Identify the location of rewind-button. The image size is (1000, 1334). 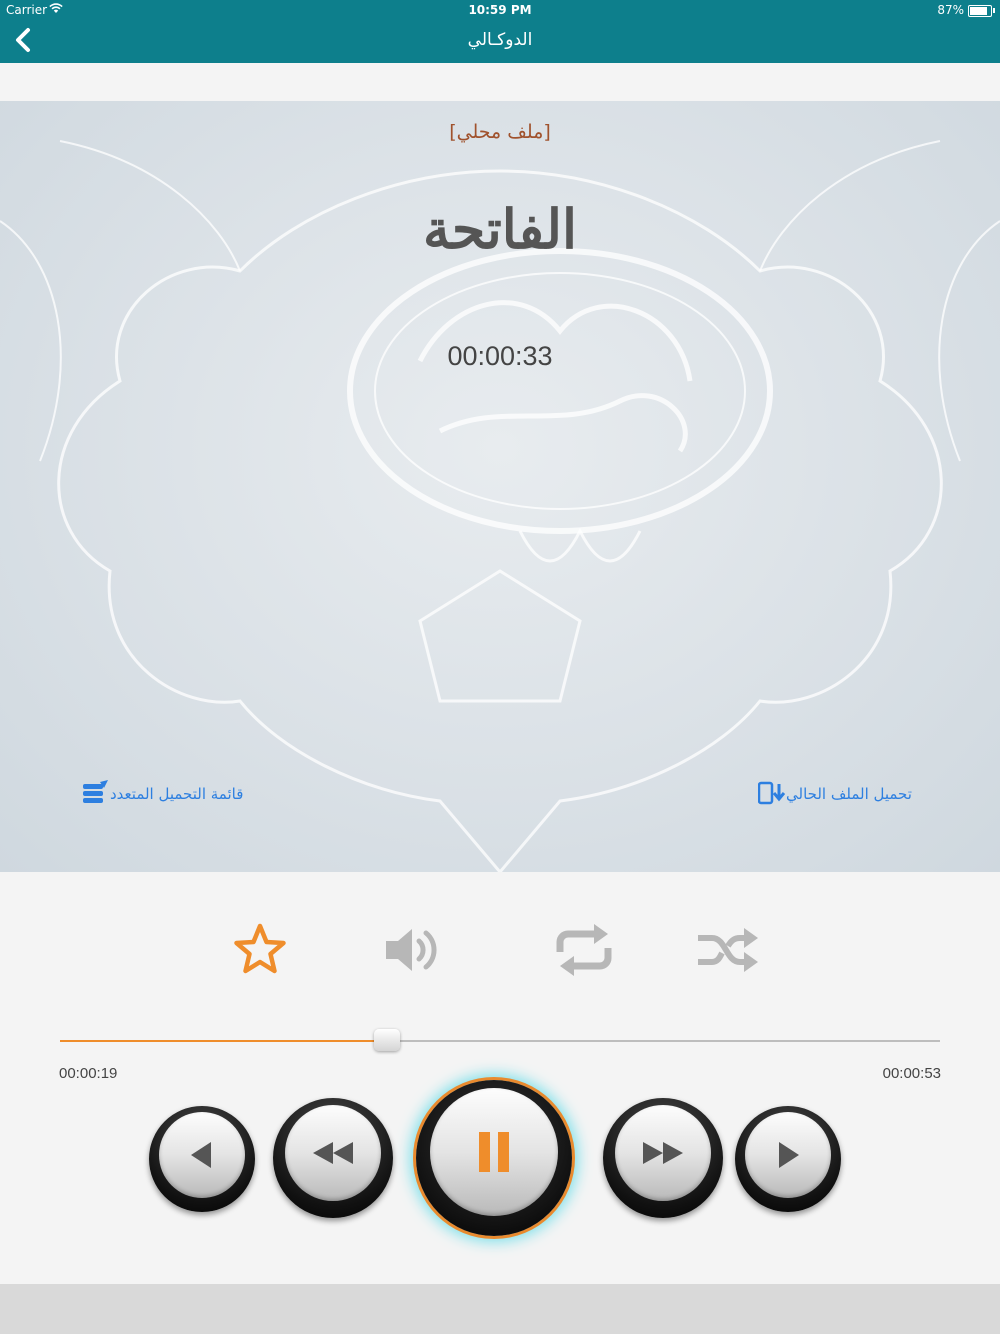
(333, 1158).